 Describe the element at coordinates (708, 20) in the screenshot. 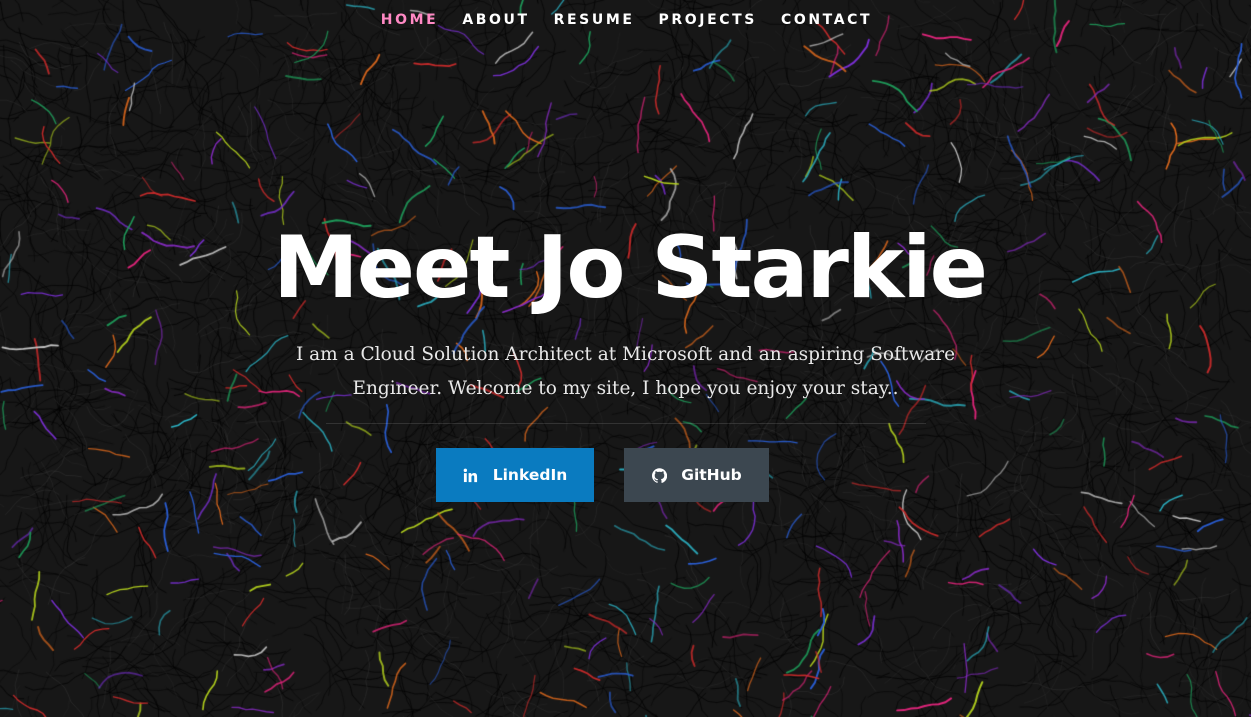

I see `nav-projects: PROJECTS` at that location.